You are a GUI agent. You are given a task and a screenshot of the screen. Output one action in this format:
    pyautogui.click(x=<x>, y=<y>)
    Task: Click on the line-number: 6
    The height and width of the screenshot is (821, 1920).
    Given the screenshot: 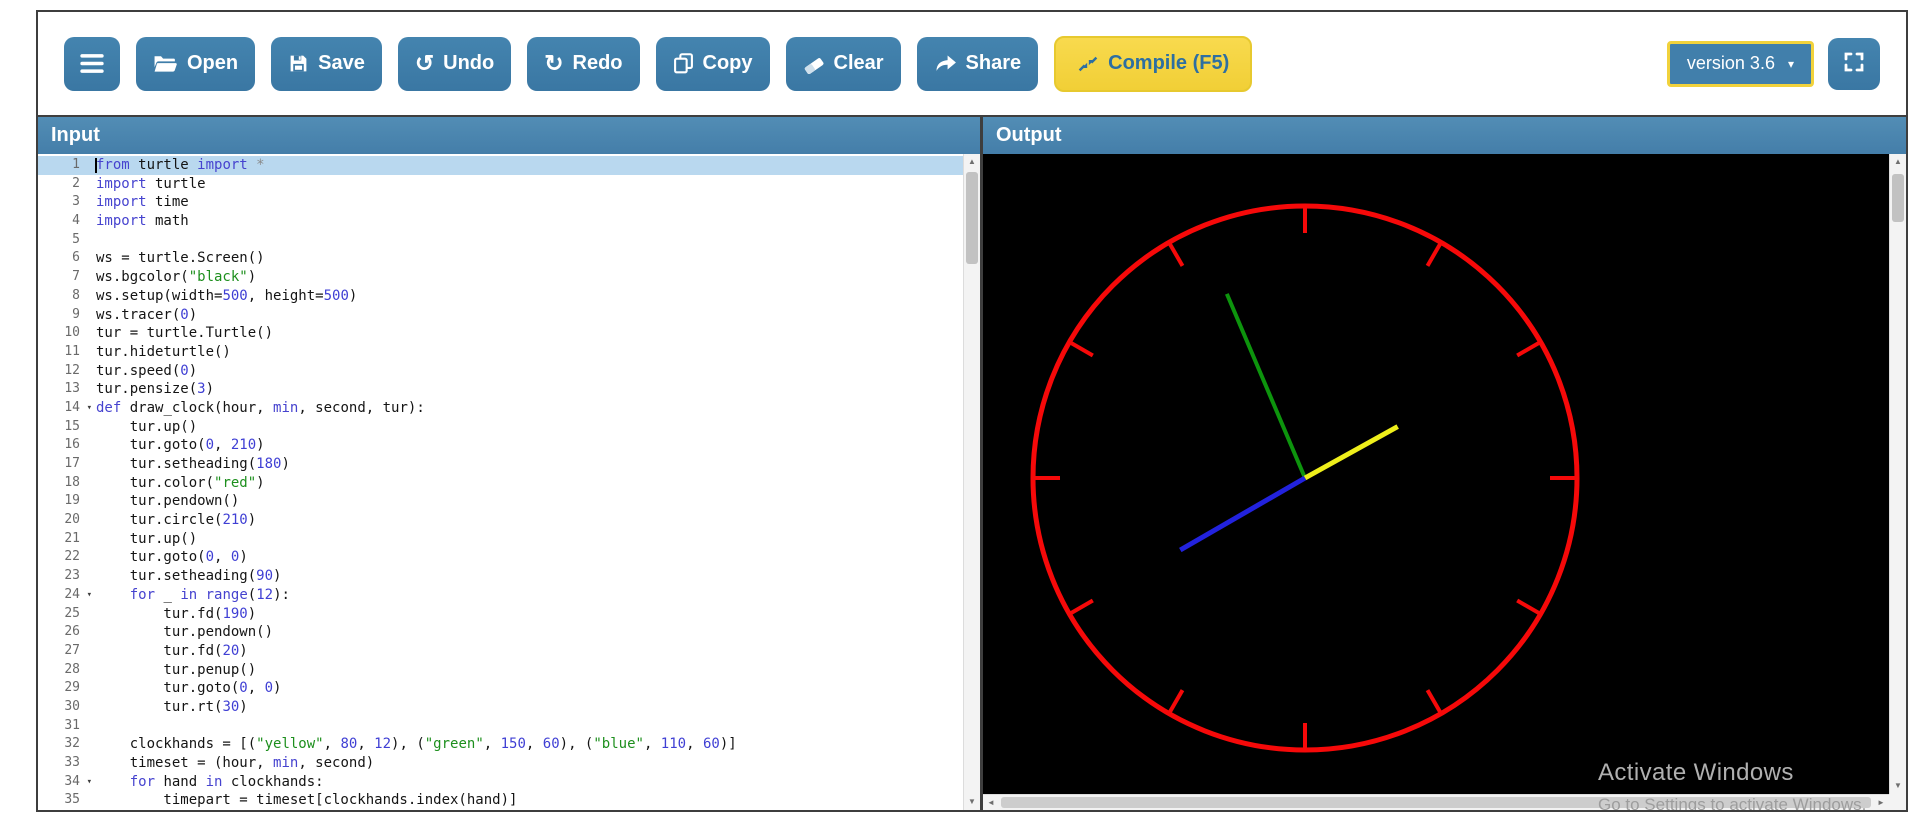 What is the action you would take?
    pyautogui.click(x=67, y=258)
    